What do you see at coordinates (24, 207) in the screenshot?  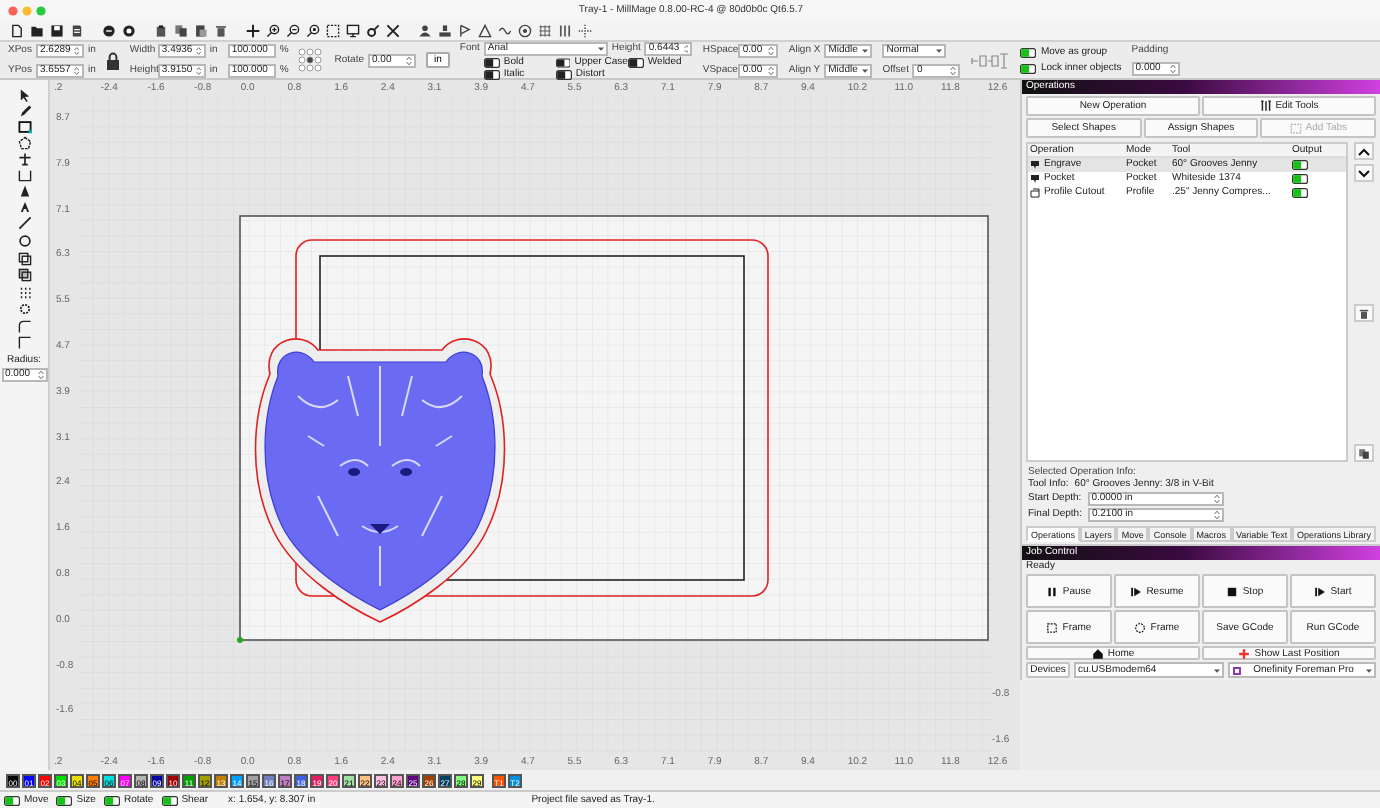 I see `text-icon` at bounding box center [24, 207].